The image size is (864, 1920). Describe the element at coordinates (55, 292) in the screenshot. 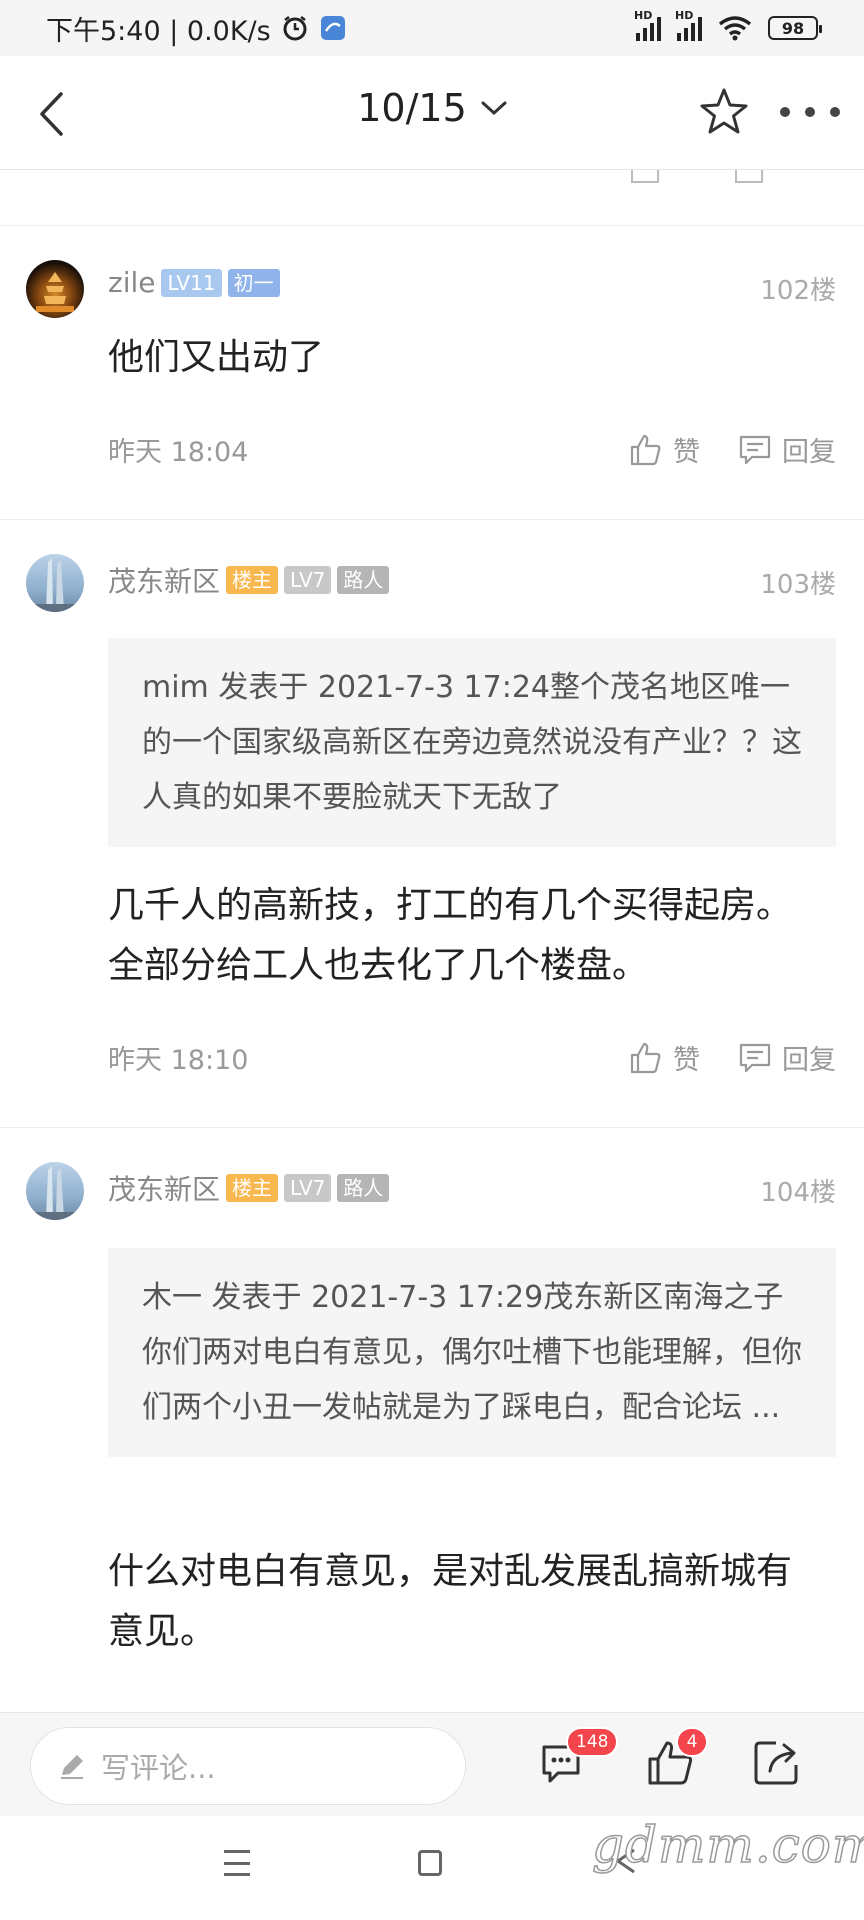

I see `tower-image-icon` at that location.